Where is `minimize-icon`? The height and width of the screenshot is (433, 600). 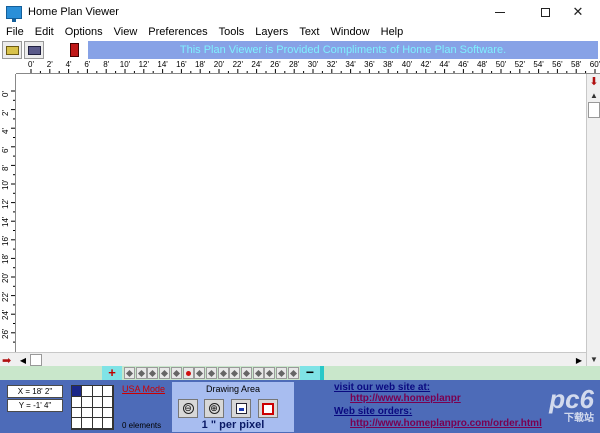 minimize-icon is located at coordinates (500, 12).